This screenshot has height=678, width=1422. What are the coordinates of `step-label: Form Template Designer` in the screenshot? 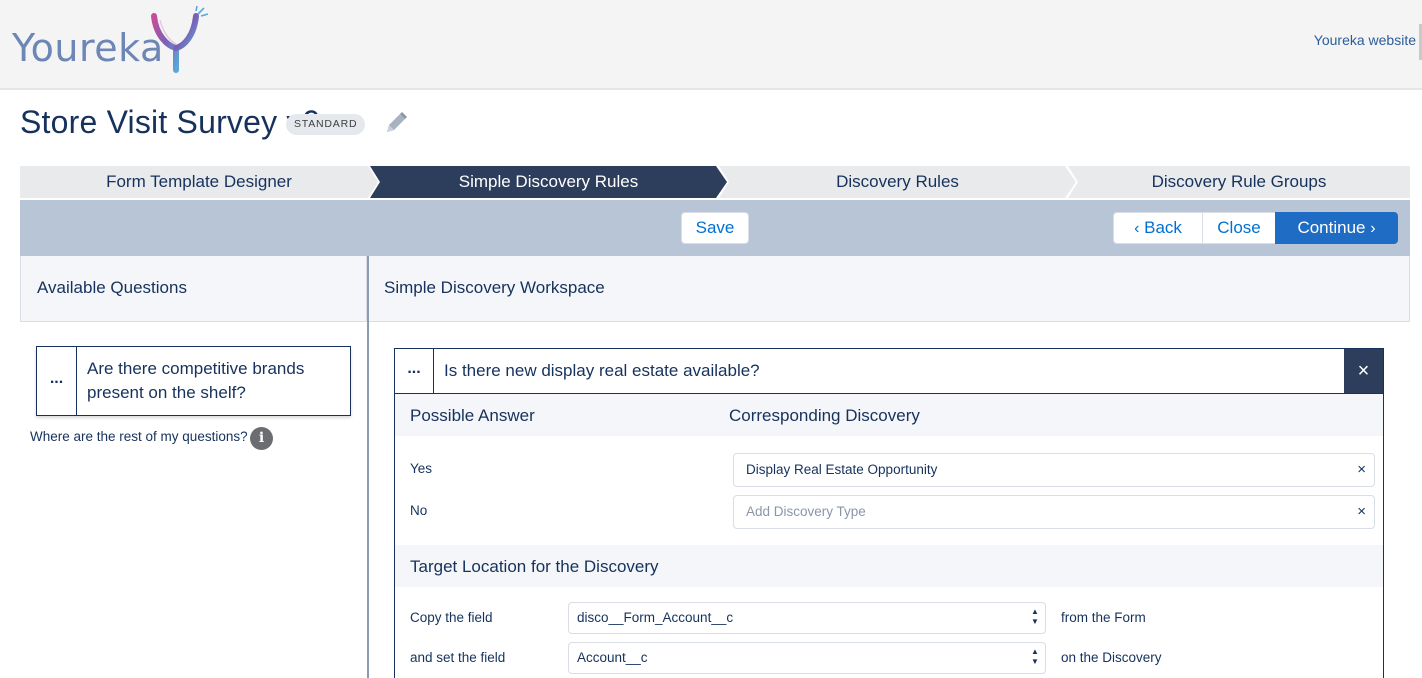 It's located at (199, 181).